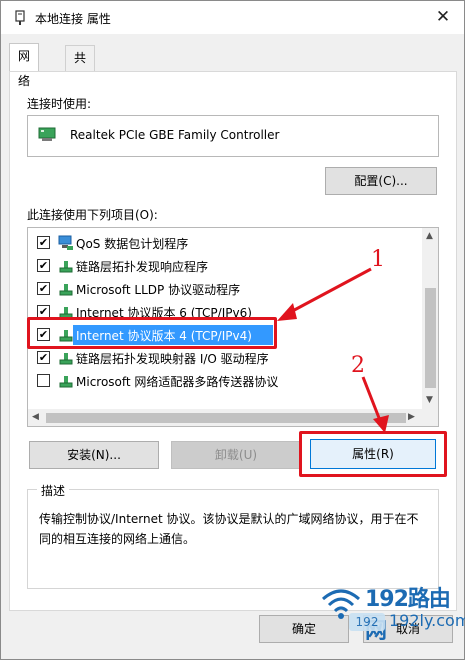 This screenshot has width=465, height=660. I want to click on annotation-box-properties, so click(373, 454).